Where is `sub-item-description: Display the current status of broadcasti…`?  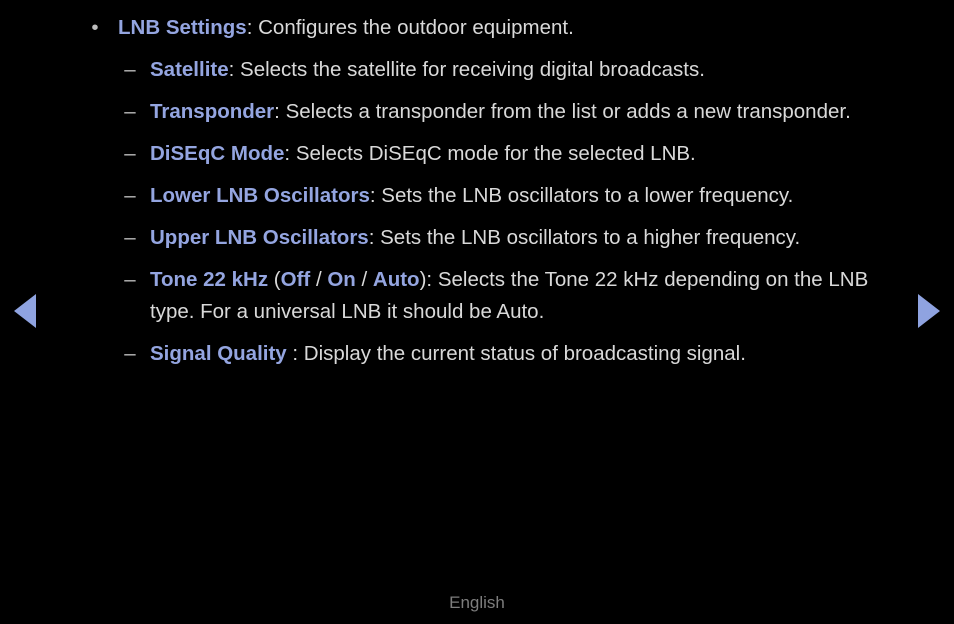
sub-item-description: Display the current status of broadcasti… is located at coordinates (524, 353).